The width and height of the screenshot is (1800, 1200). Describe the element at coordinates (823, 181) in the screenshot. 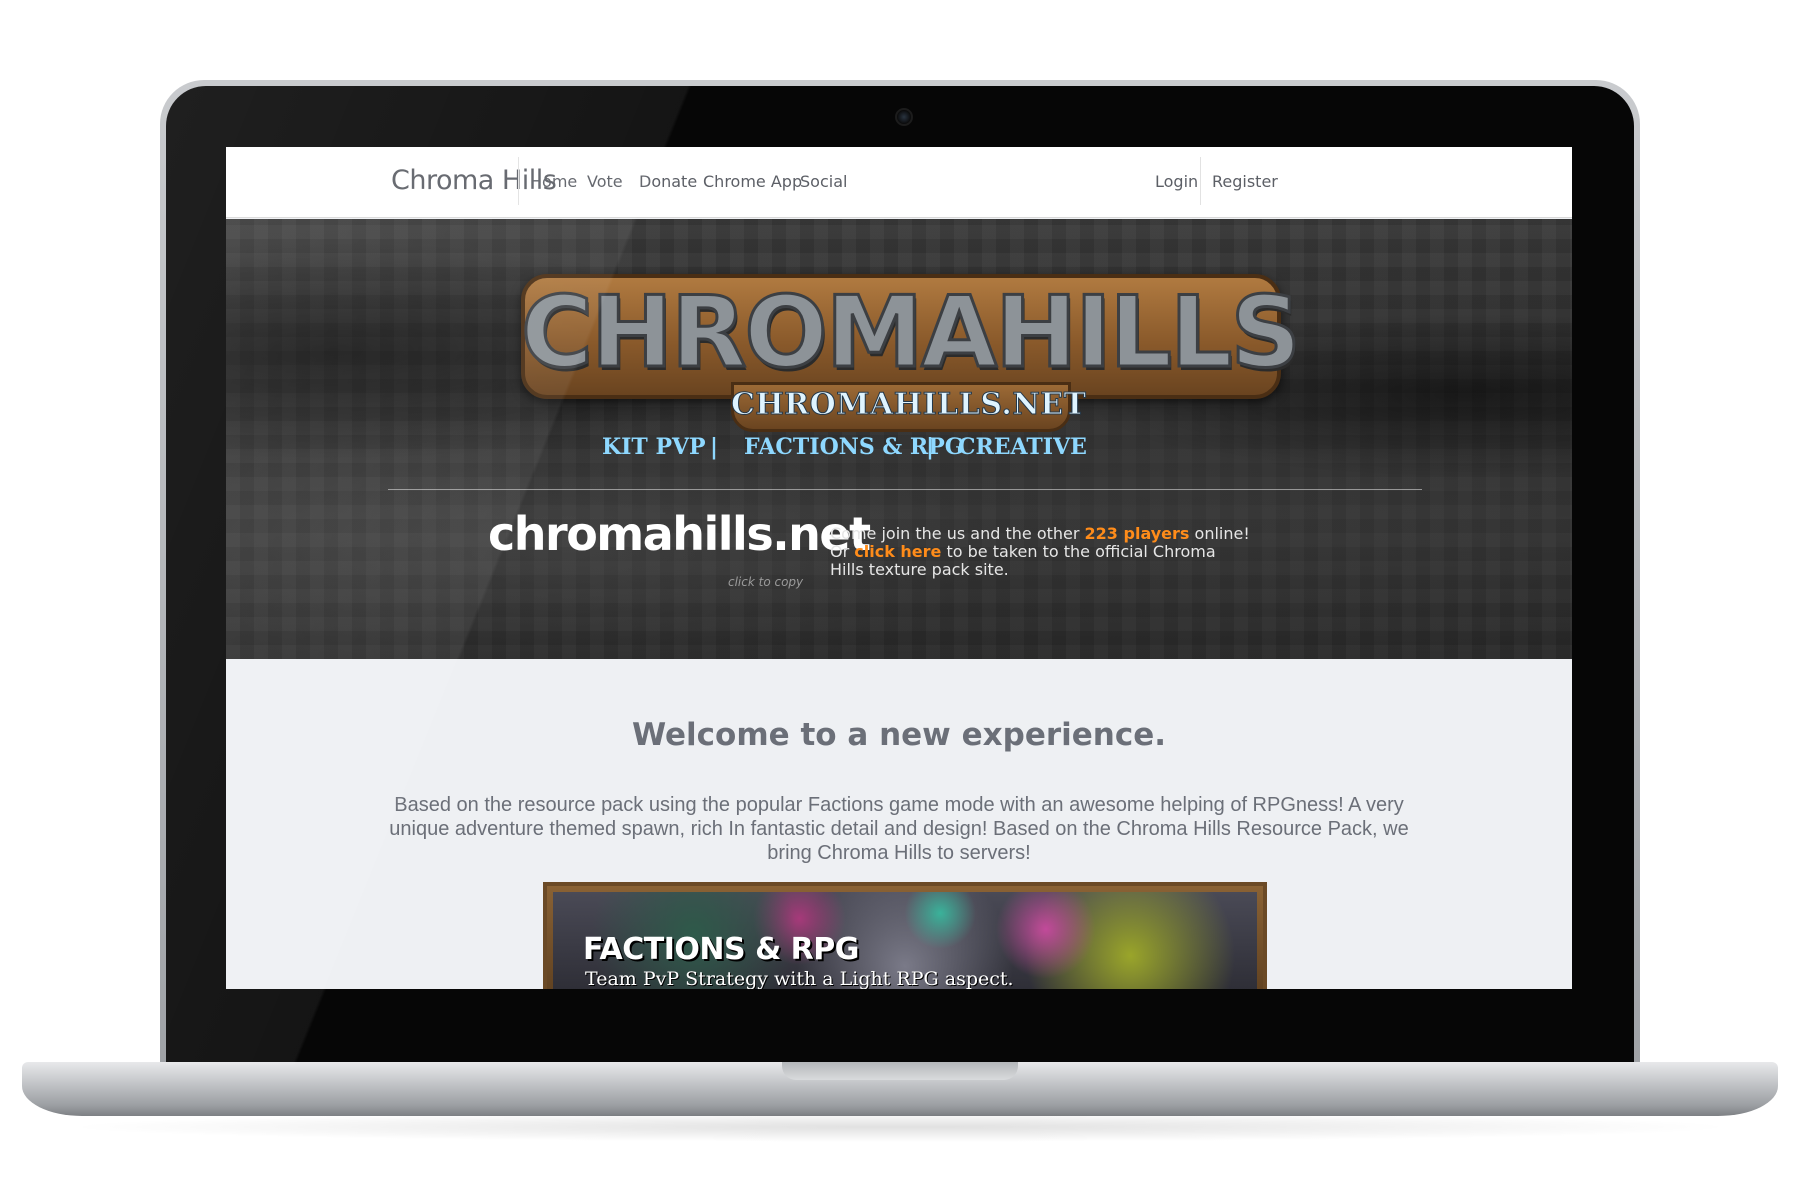

I see `nav-link-social: Social` at that location.